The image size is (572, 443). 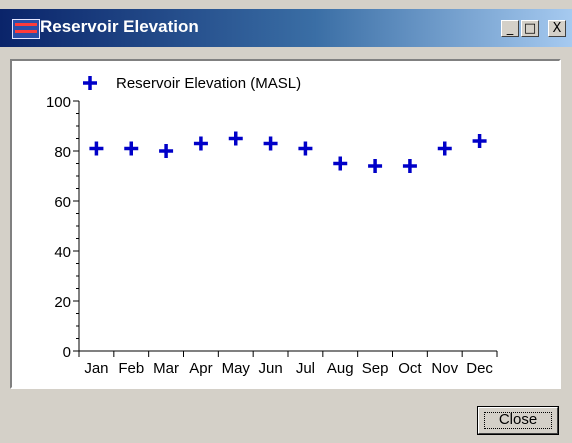 I want to click on x-tick-label: Feb, so click(x=131, y=368).